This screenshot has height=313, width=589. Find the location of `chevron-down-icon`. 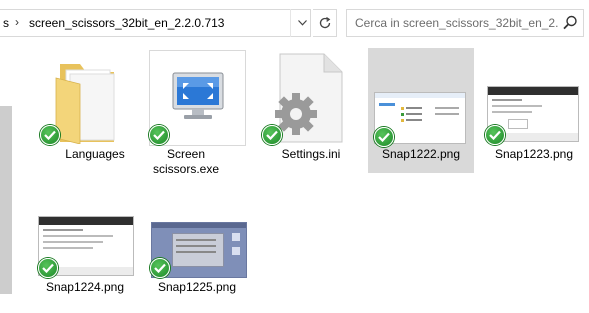

chevron-down-icon is located at coordinates (302, 23).